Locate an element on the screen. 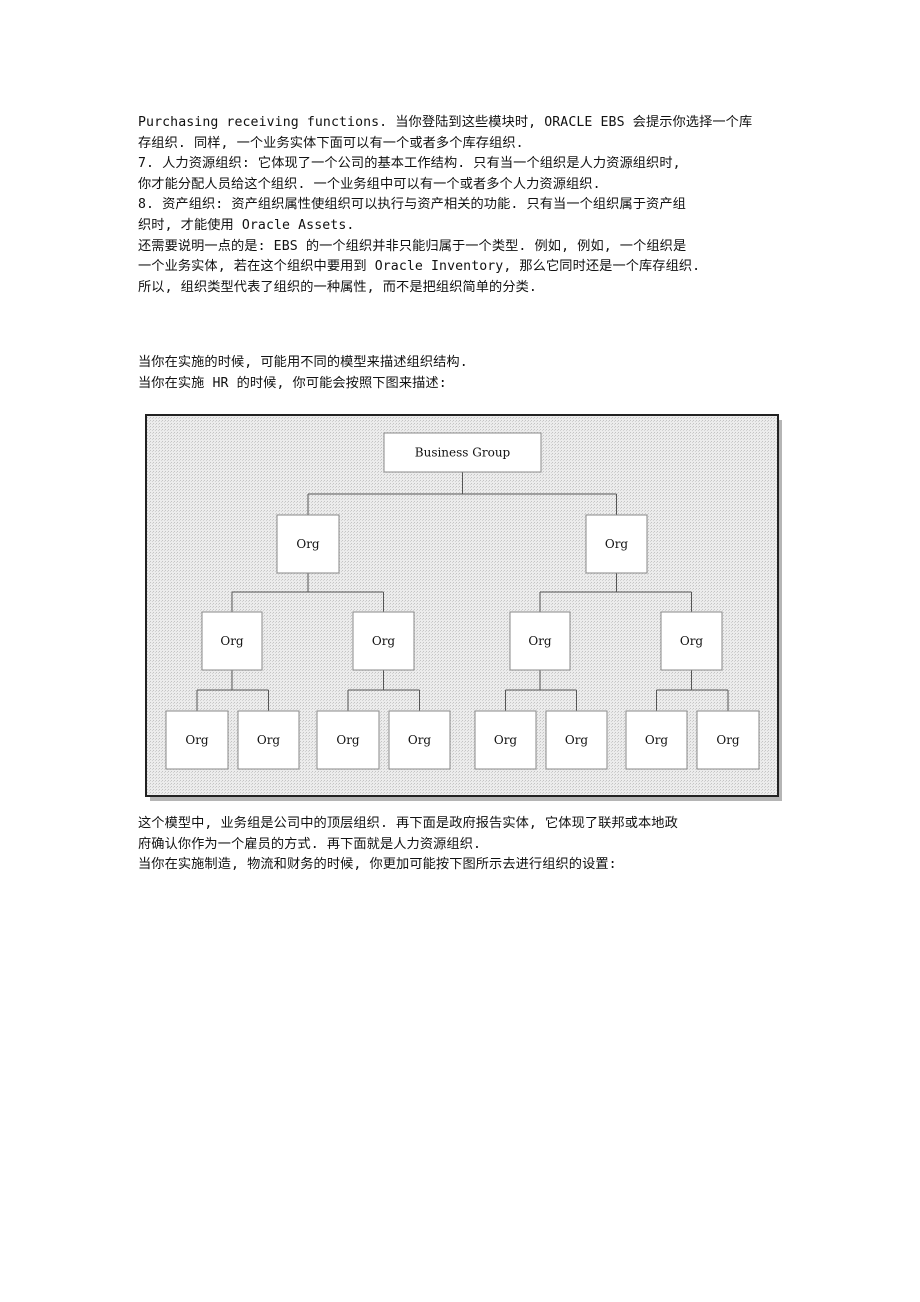 This screenshot has width=920, height=1302. text-line: 当你在实施的时候, 可能用不同的模型来描述组织结构. is located at coordinates (303, 362).